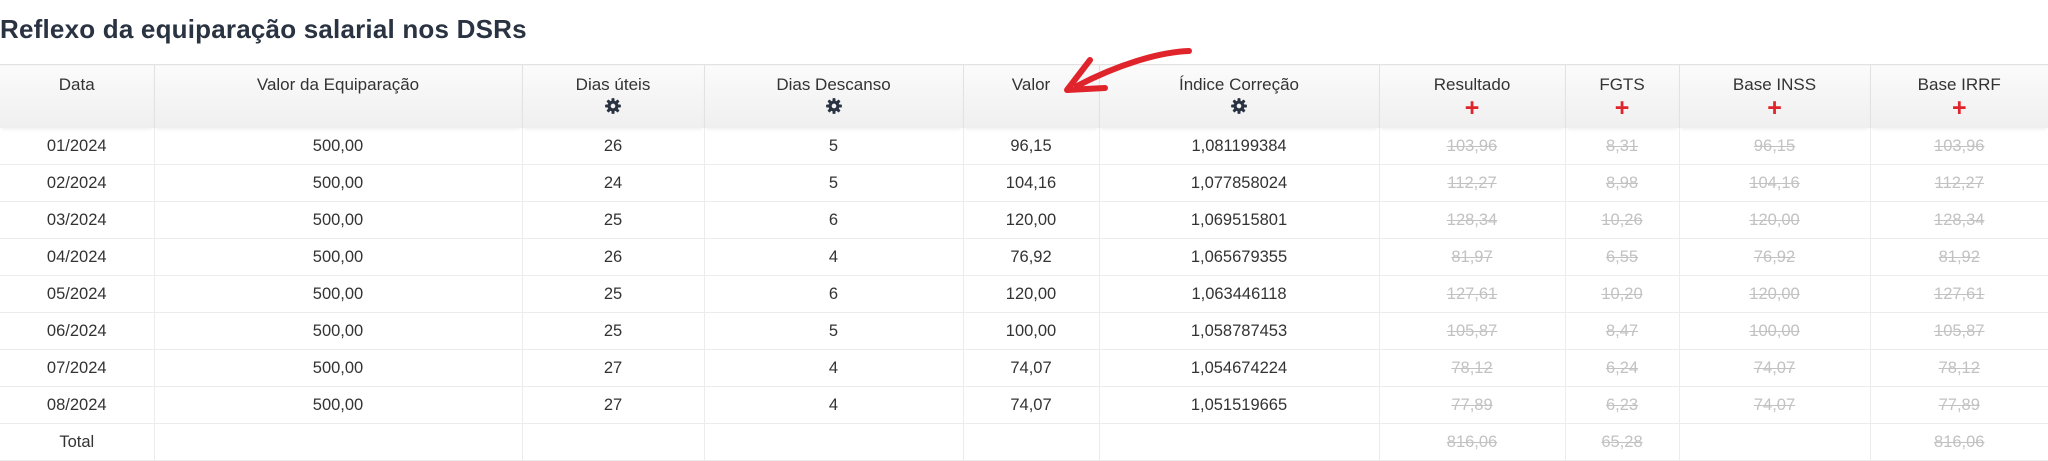 This screenshot has width=2048, height=461. Describe the element at coordinates (1238, 368) in the screenshot. I see `cell-indice-correcao: 1,054674224` at that location.